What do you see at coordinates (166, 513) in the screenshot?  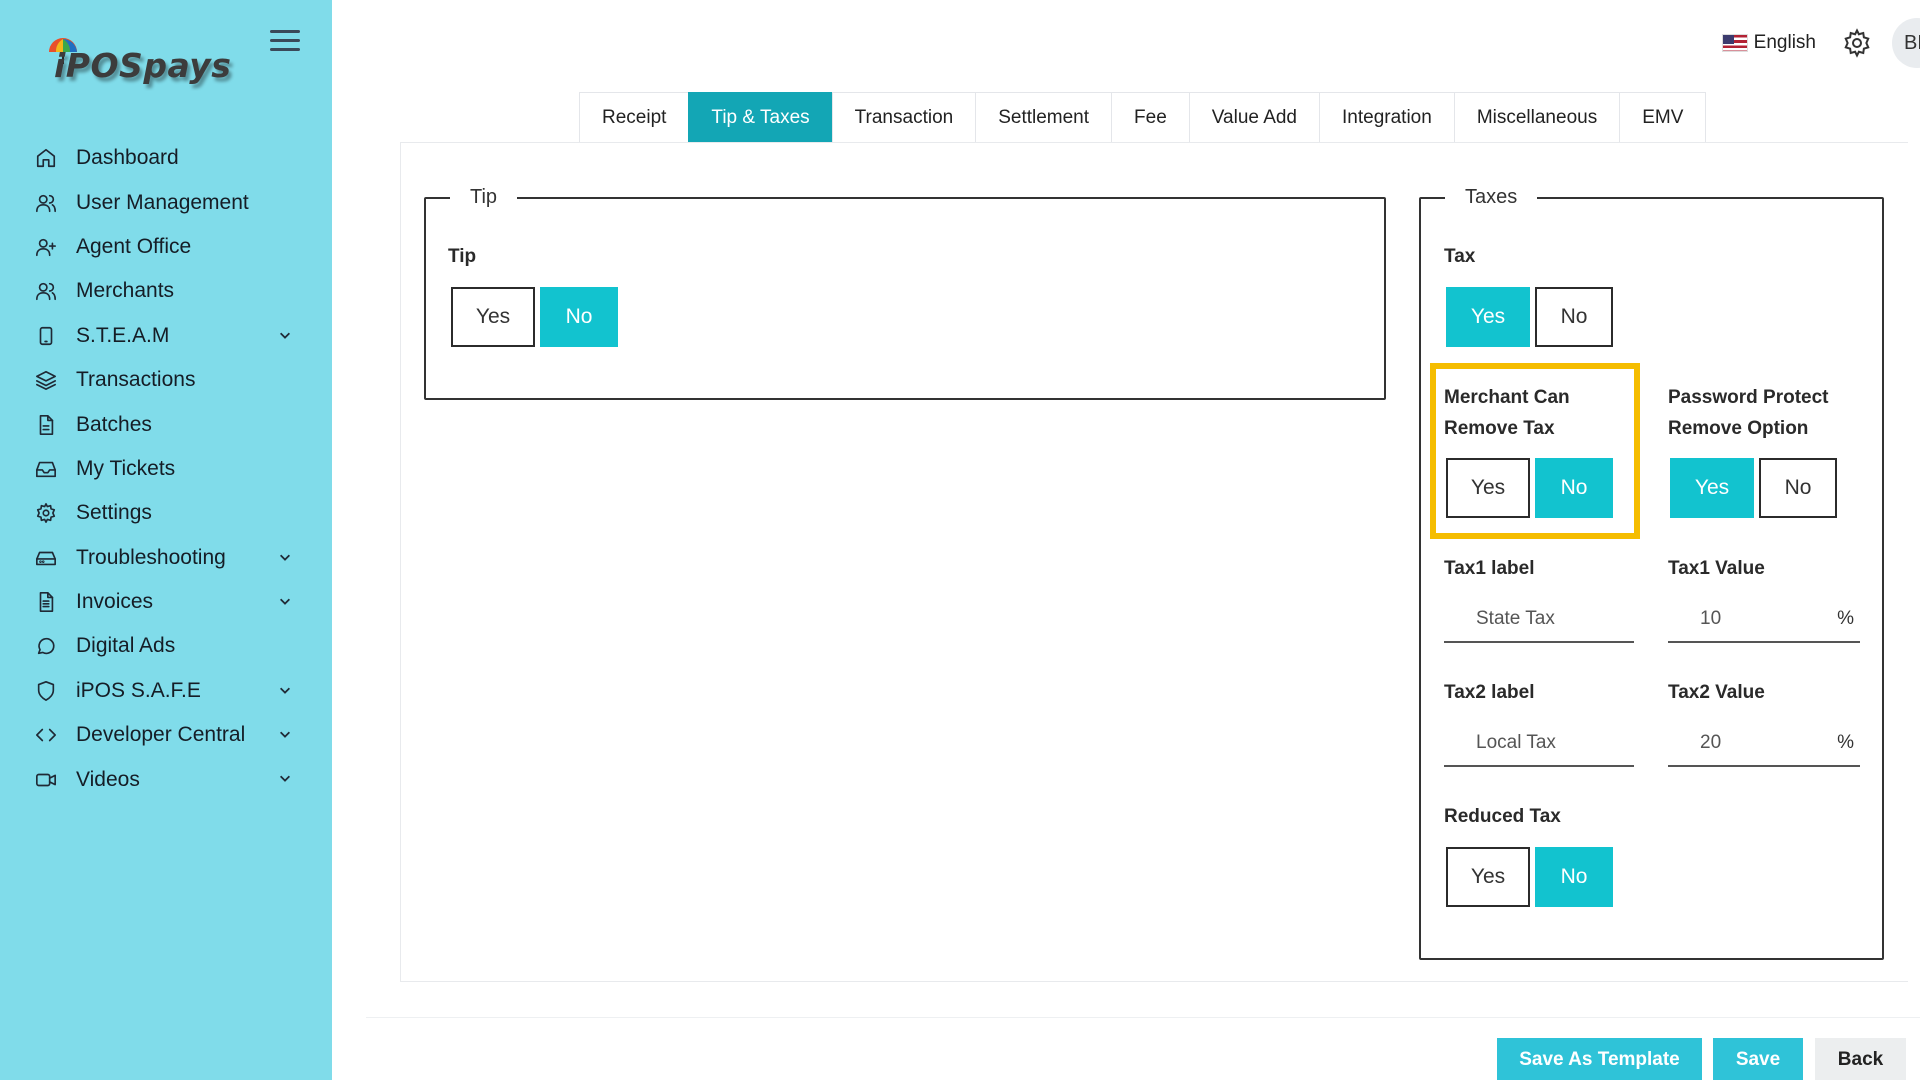 I see `sidebar-item-settings: Settings` at bounding box center [166, 513].